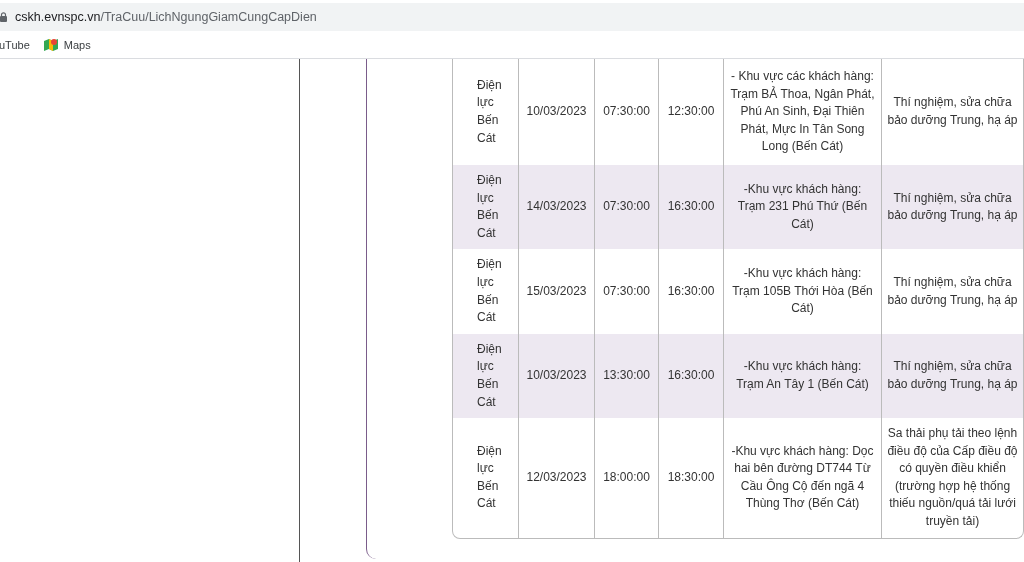 Image resolution: width=1024 pixels, height=562 pixels. What do you see at coordinates (556, 478) in the screenshot?
I see `table-cell: 12/03/2023` at bounding box center [556, 478].